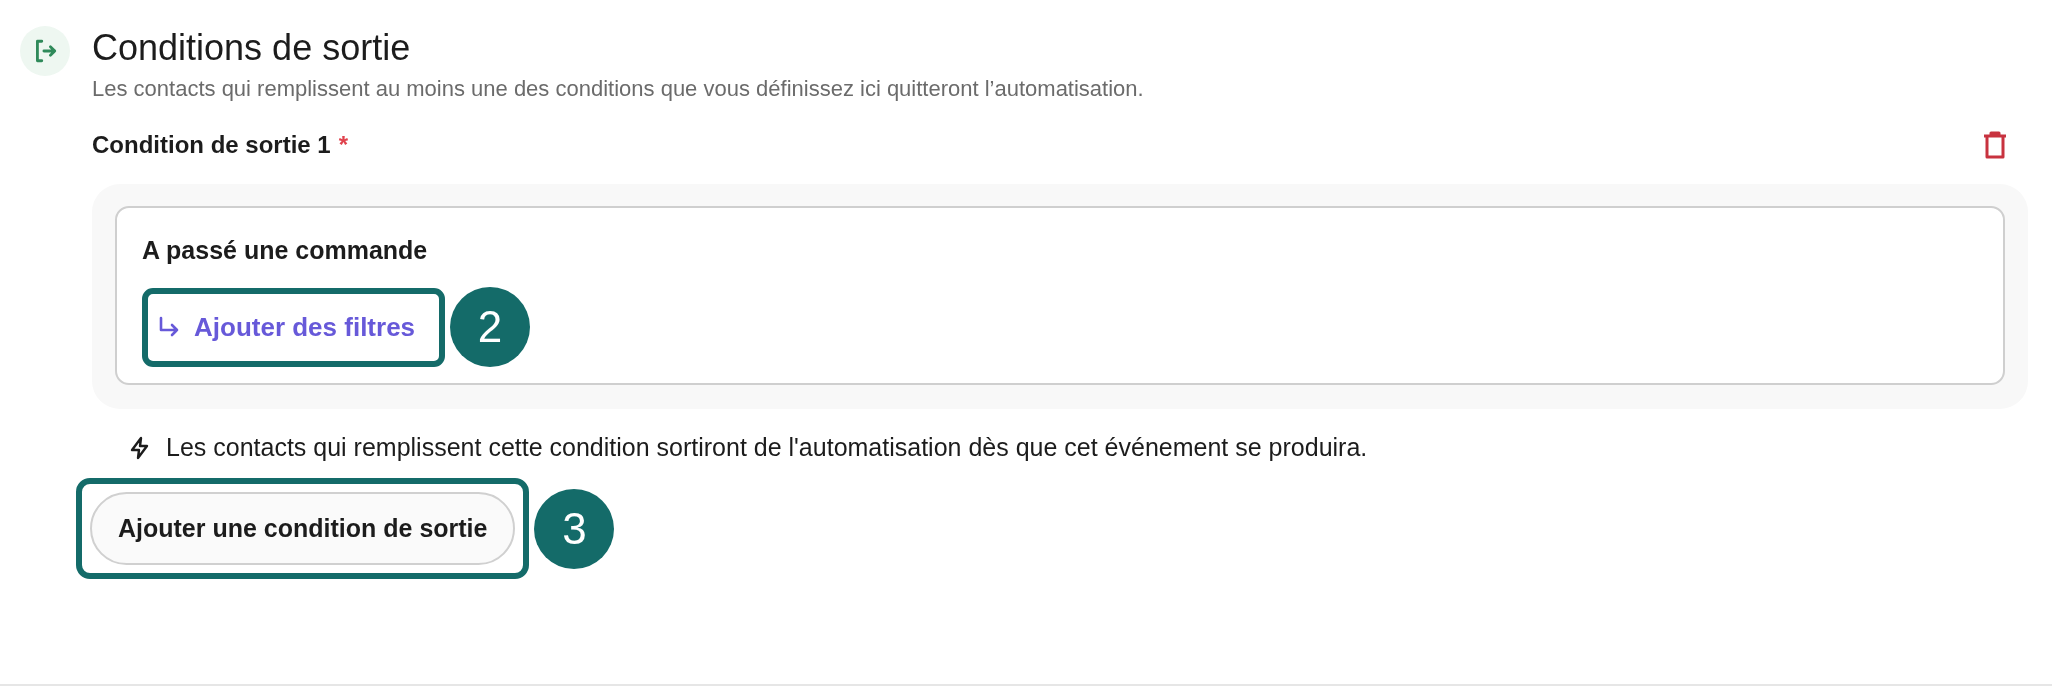 The width and height of the screenshot is (2052, 688). I want to click on return-arrow-icon, so click(169, 327).